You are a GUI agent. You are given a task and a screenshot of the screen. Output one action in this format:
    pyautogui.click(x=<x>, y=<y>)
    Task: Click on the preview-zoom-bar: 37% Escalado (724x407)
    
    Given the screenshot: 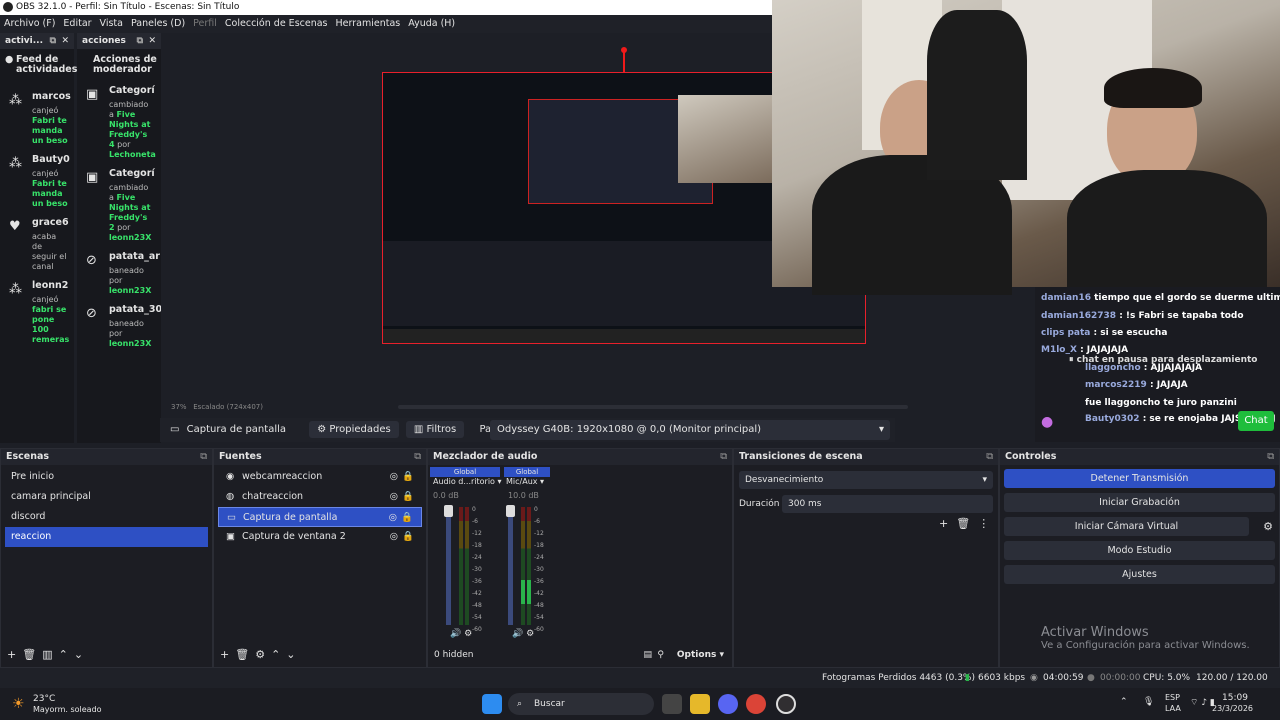 What is the action you would take?
    pyautogui.click(x=536, y=407)
    